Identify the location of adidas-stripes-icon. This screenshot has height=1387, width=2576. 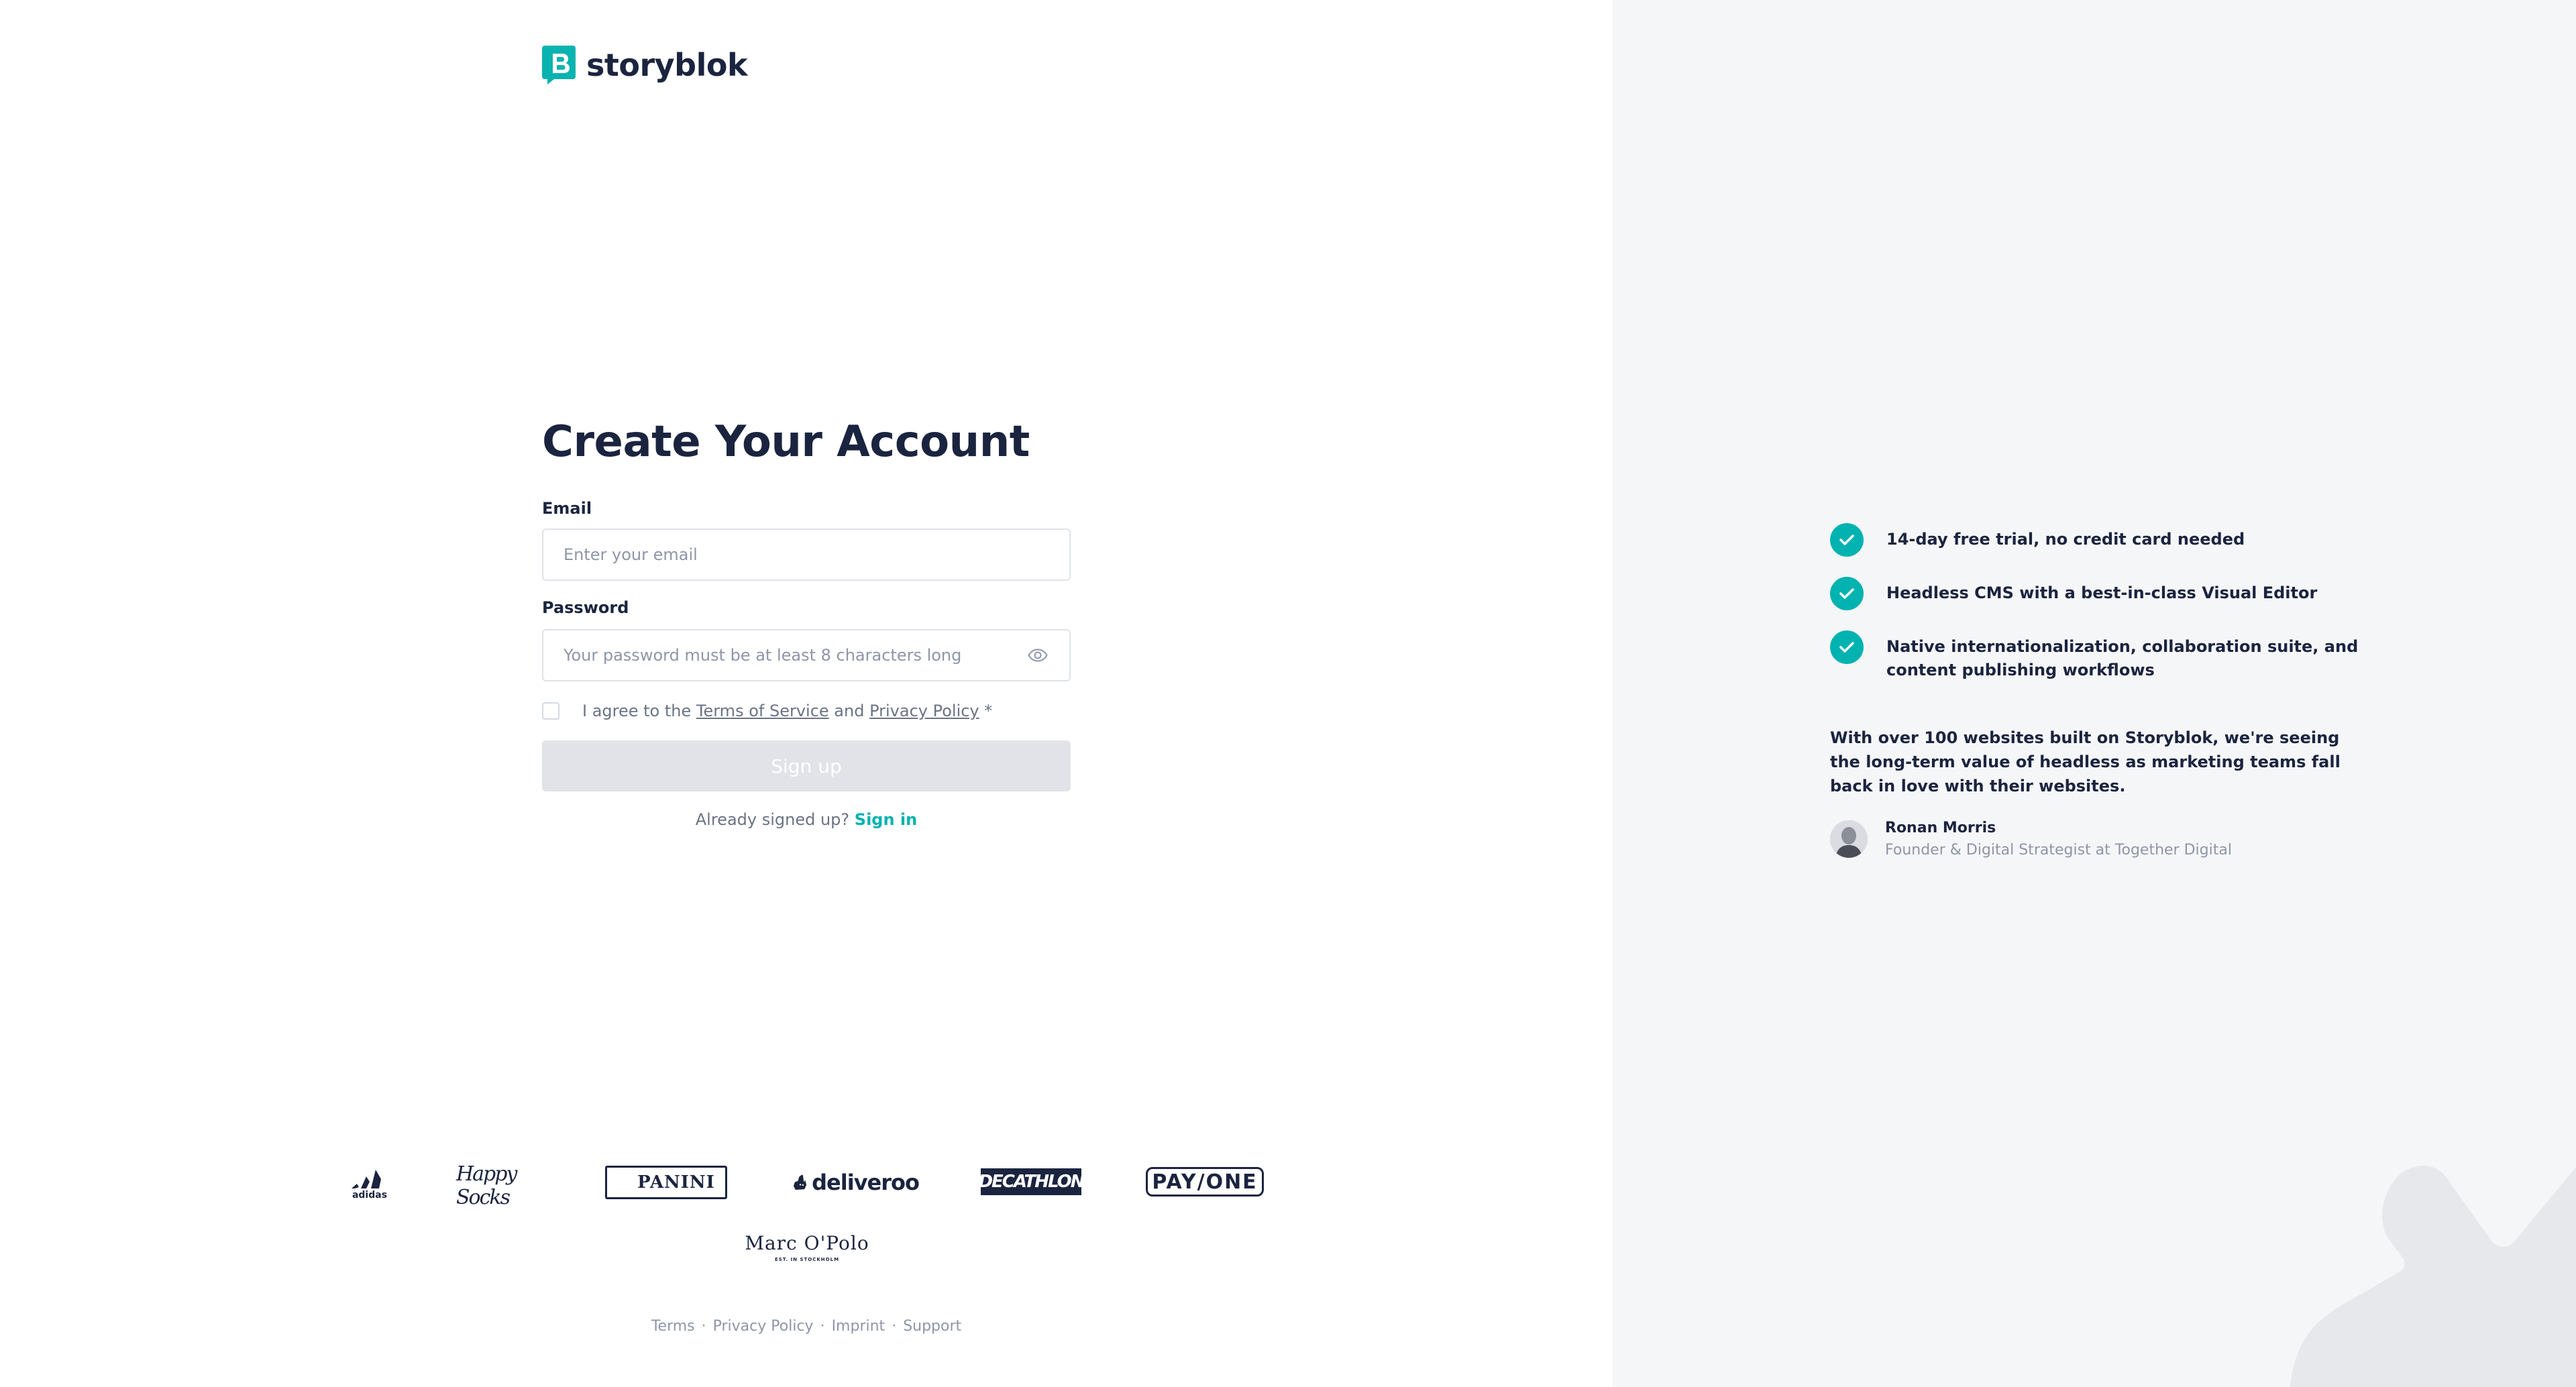
(366, 1179).